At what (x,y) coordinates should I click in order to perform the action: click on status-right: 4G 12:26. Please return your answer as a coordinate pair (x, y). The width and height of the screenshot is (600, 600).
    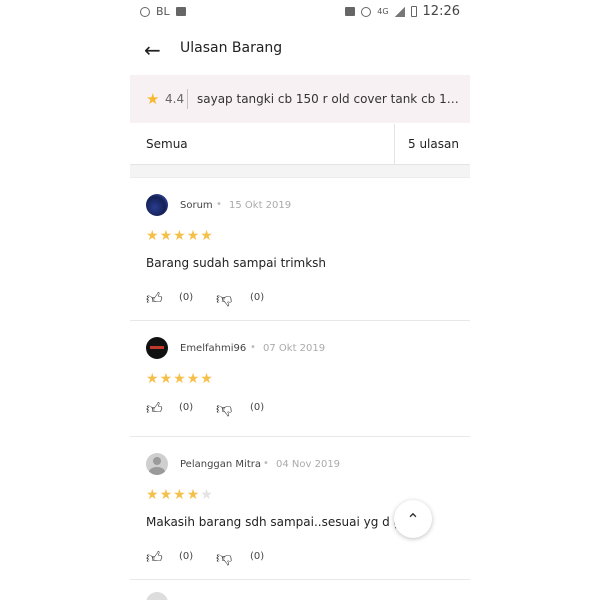
    Looking at the image, I should click on (402, 11).